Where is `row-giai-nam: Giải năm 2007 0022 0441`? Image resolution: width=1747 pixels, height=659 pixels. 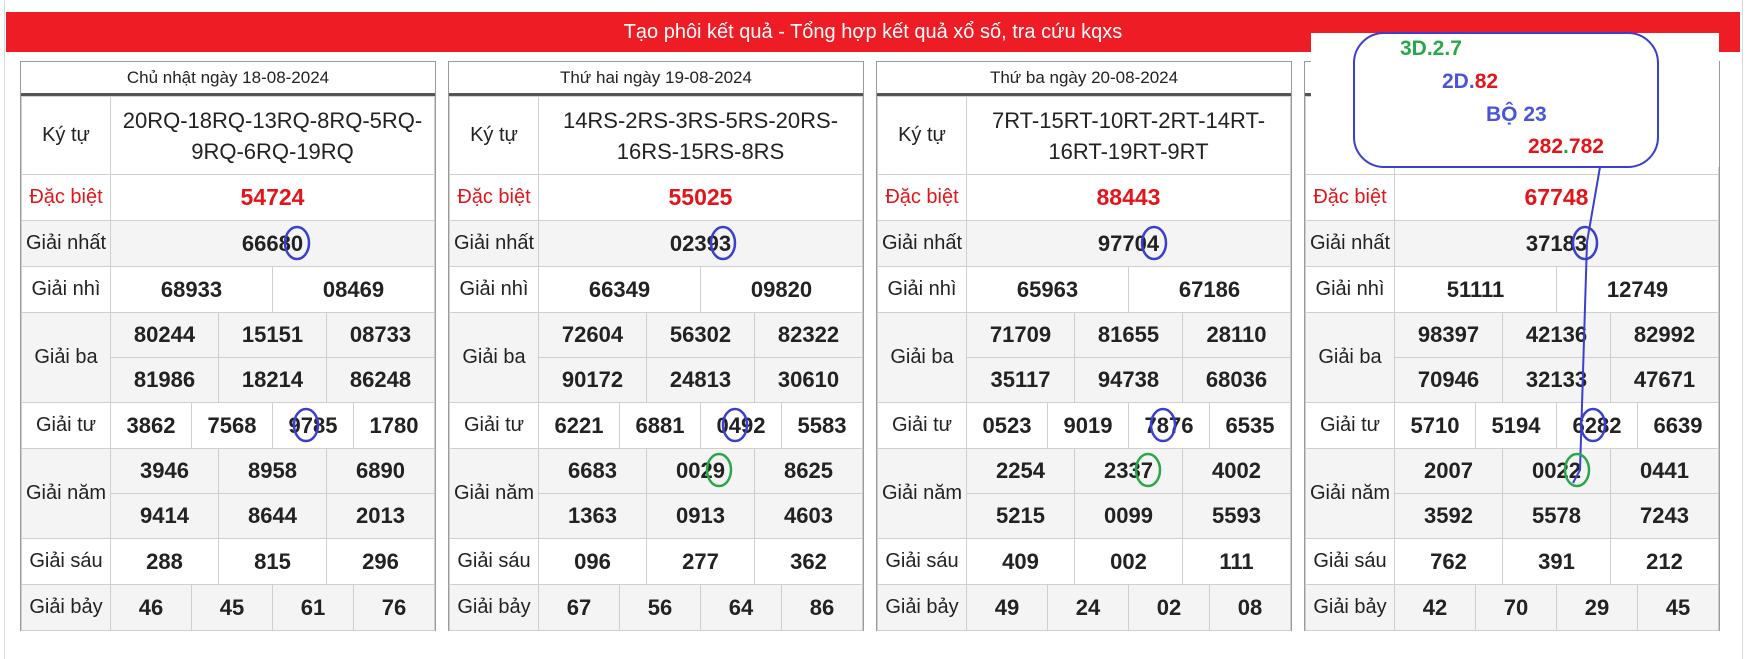
row-giai-nam: Giải năm 2007 0022 0441 is located at coordinates (1512, 493).